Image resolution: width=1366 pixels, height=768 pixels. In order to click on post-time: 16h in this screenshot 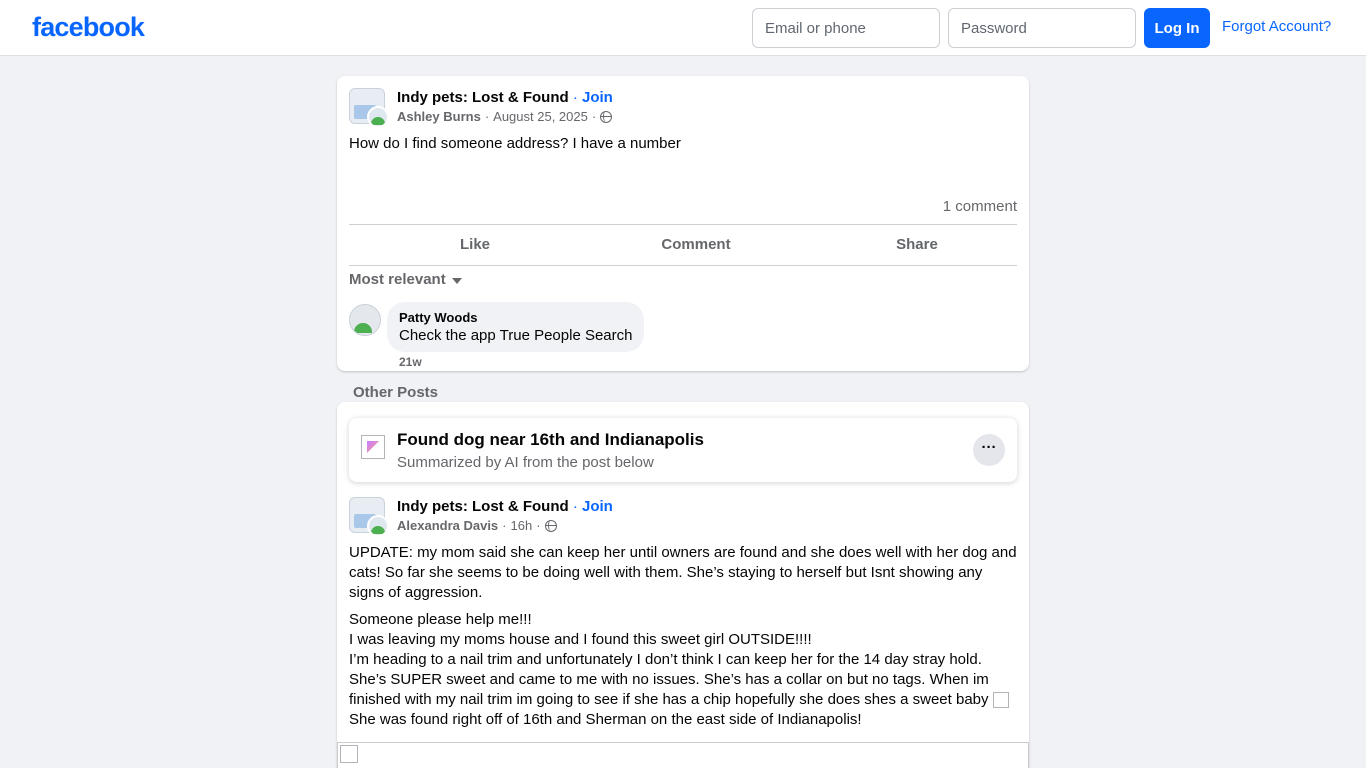, I will do `click(522, 525)`.